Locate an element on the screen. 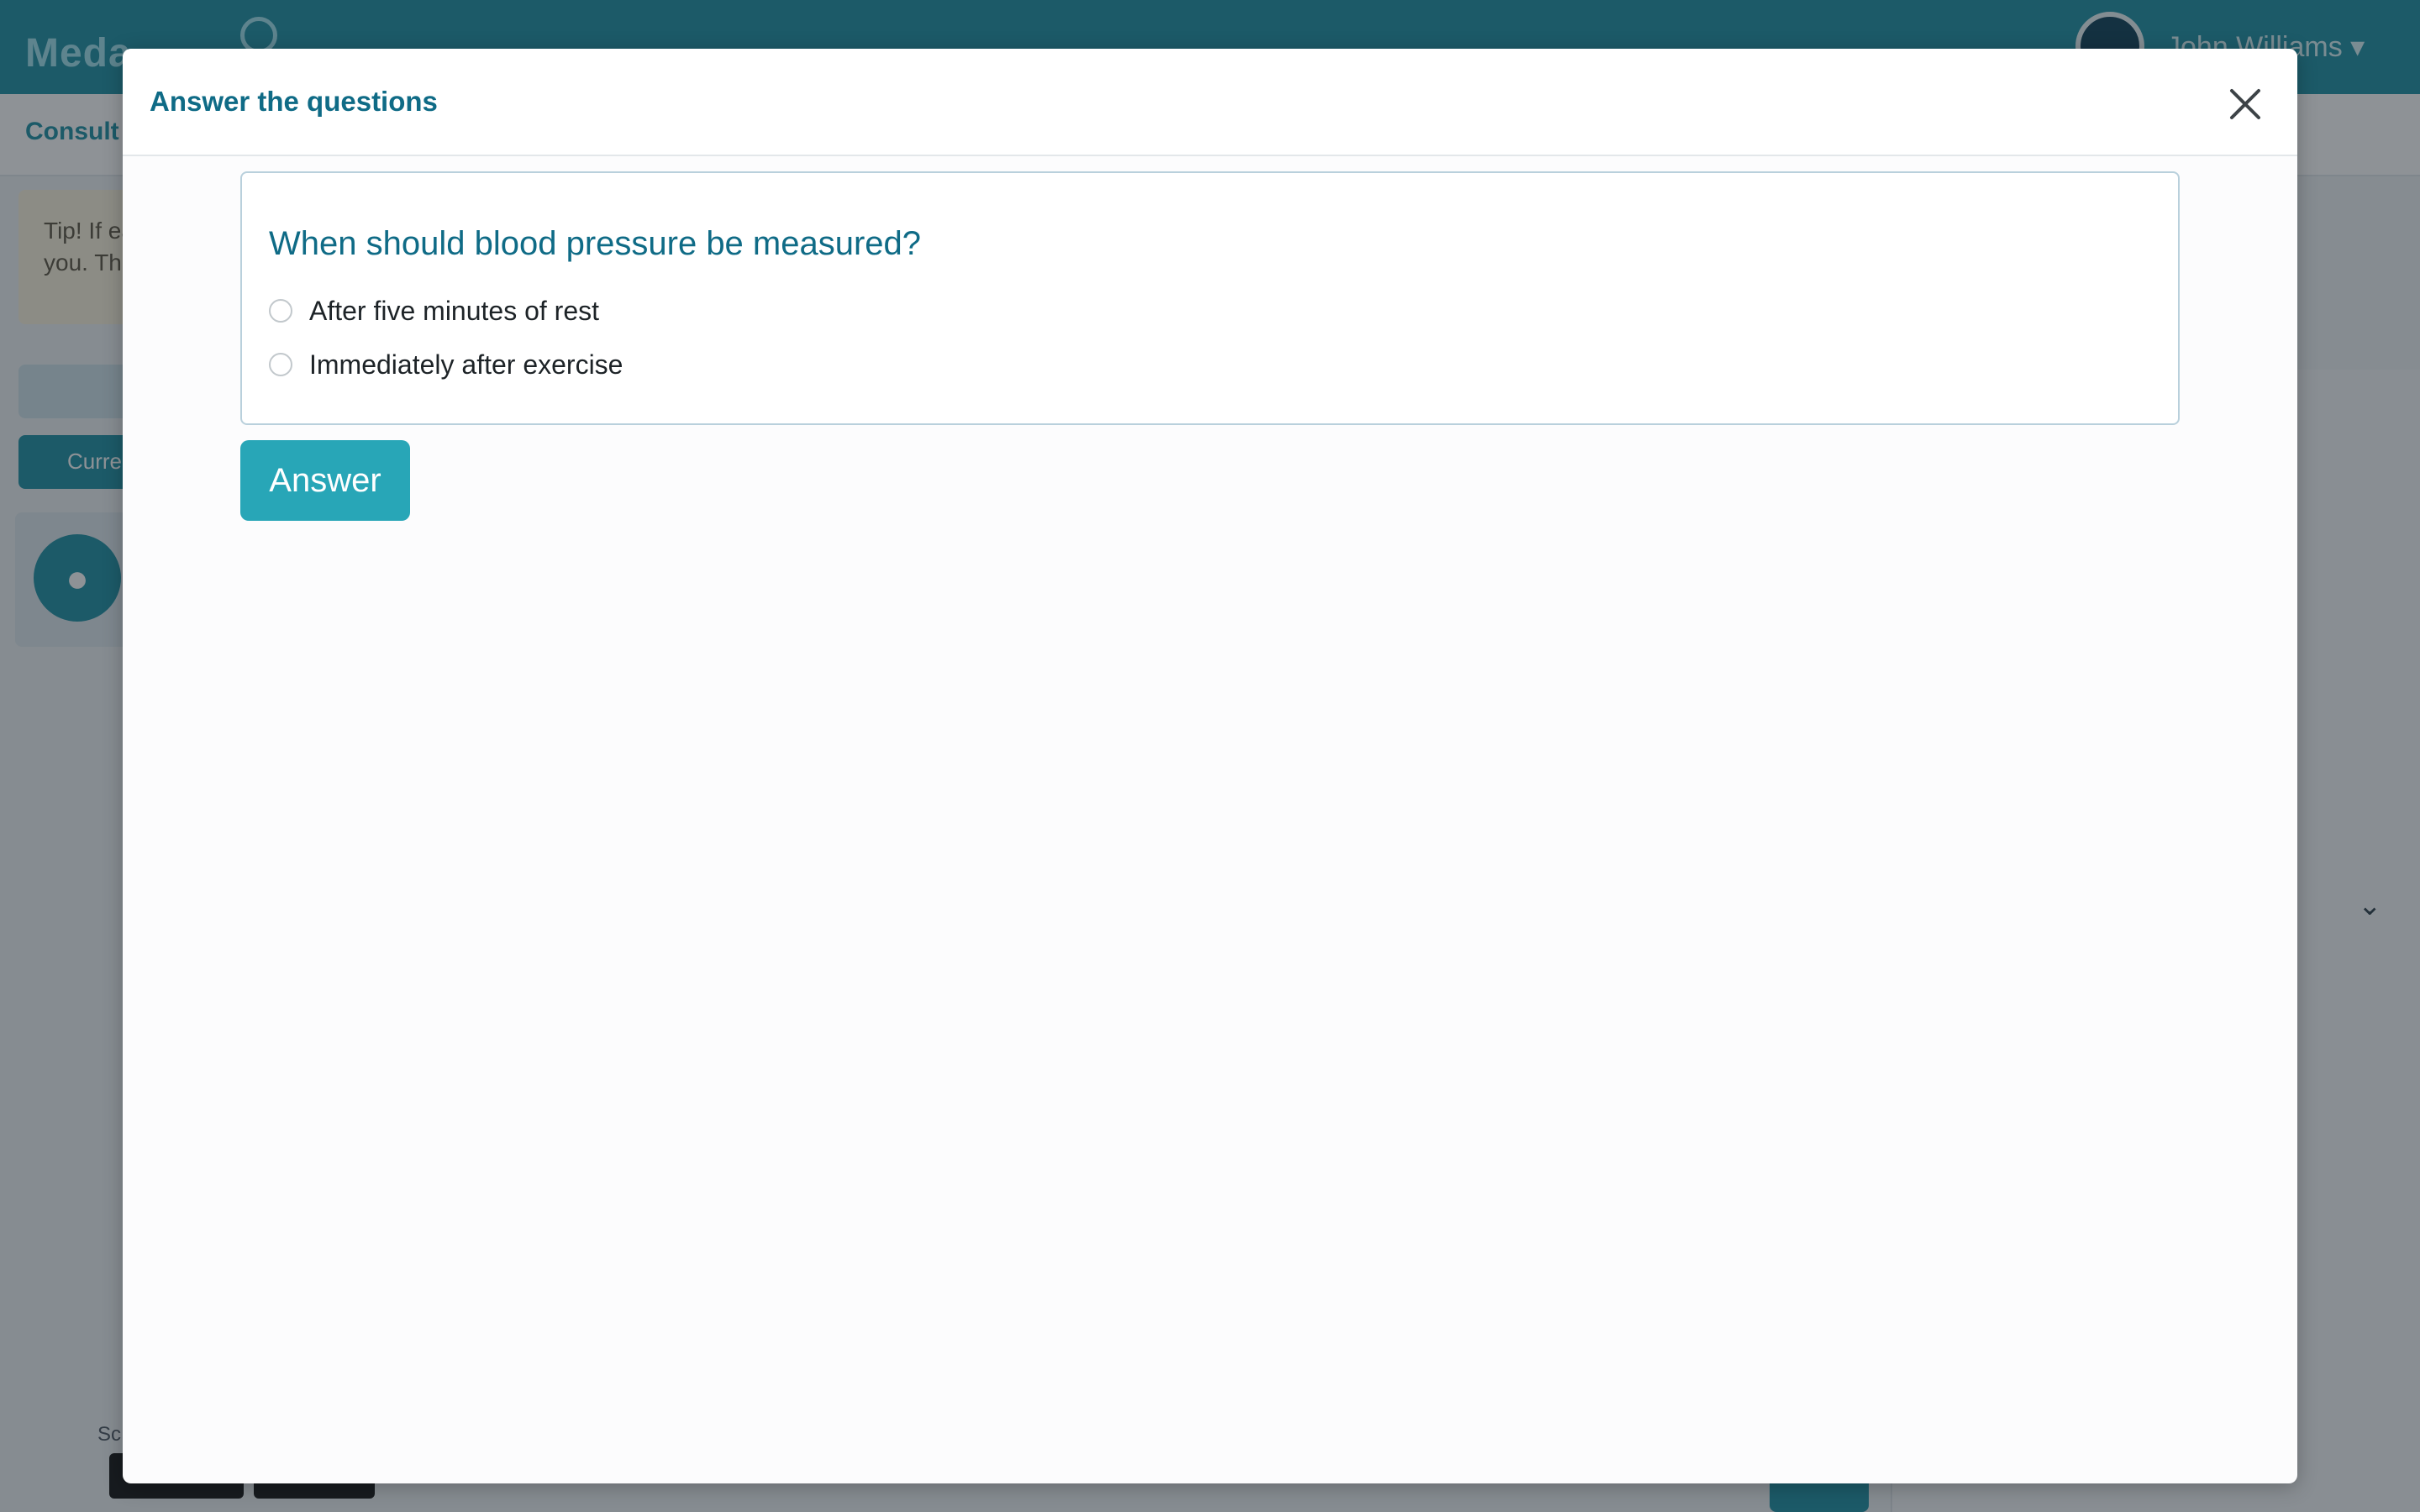 Image resolution: width=2420 pixels, height=1512 pixels. close-button is located at coordinates (2245, 104).